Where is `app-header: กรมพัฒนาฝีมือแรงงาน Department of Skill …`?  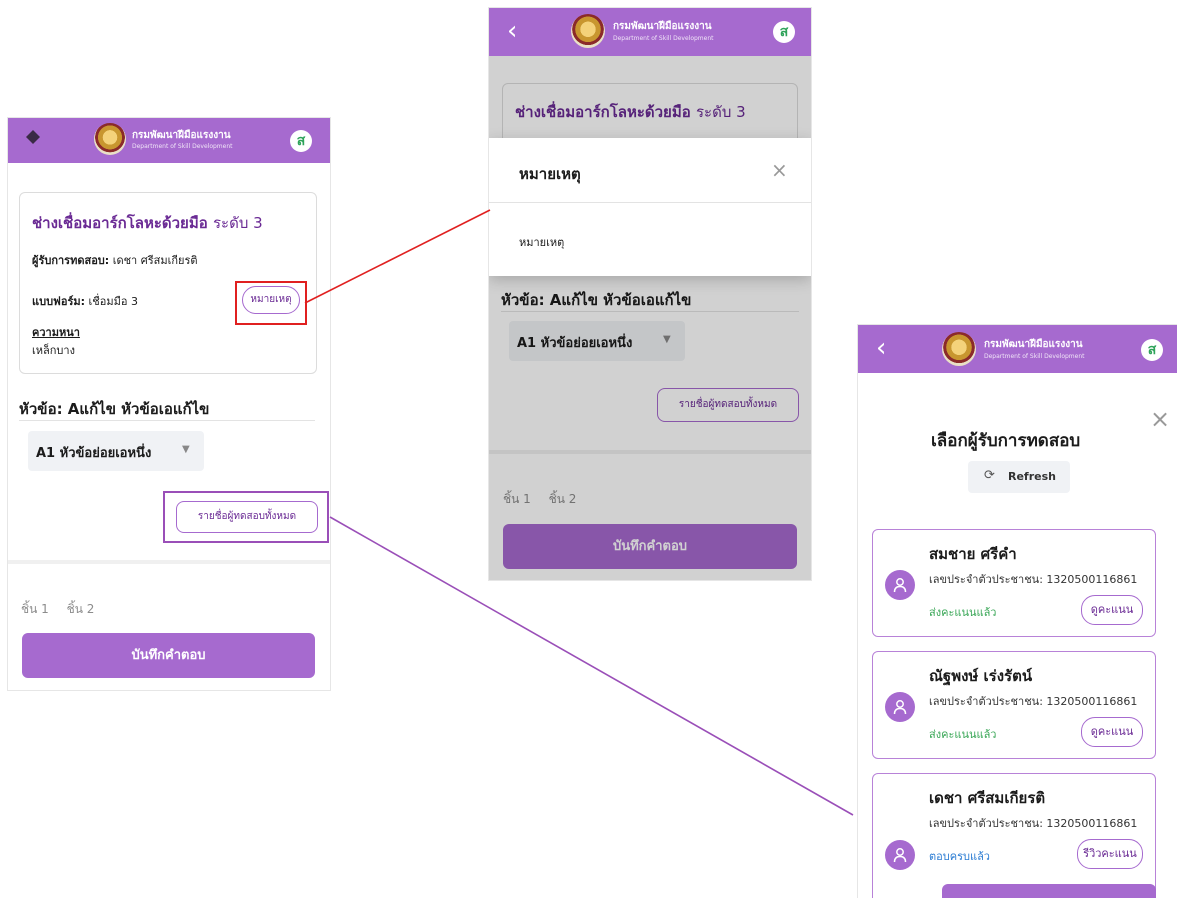
app-header: กรมพัฒนาฝีมือแรงงาน Department of Skill … is located at coordinates (169, 140).